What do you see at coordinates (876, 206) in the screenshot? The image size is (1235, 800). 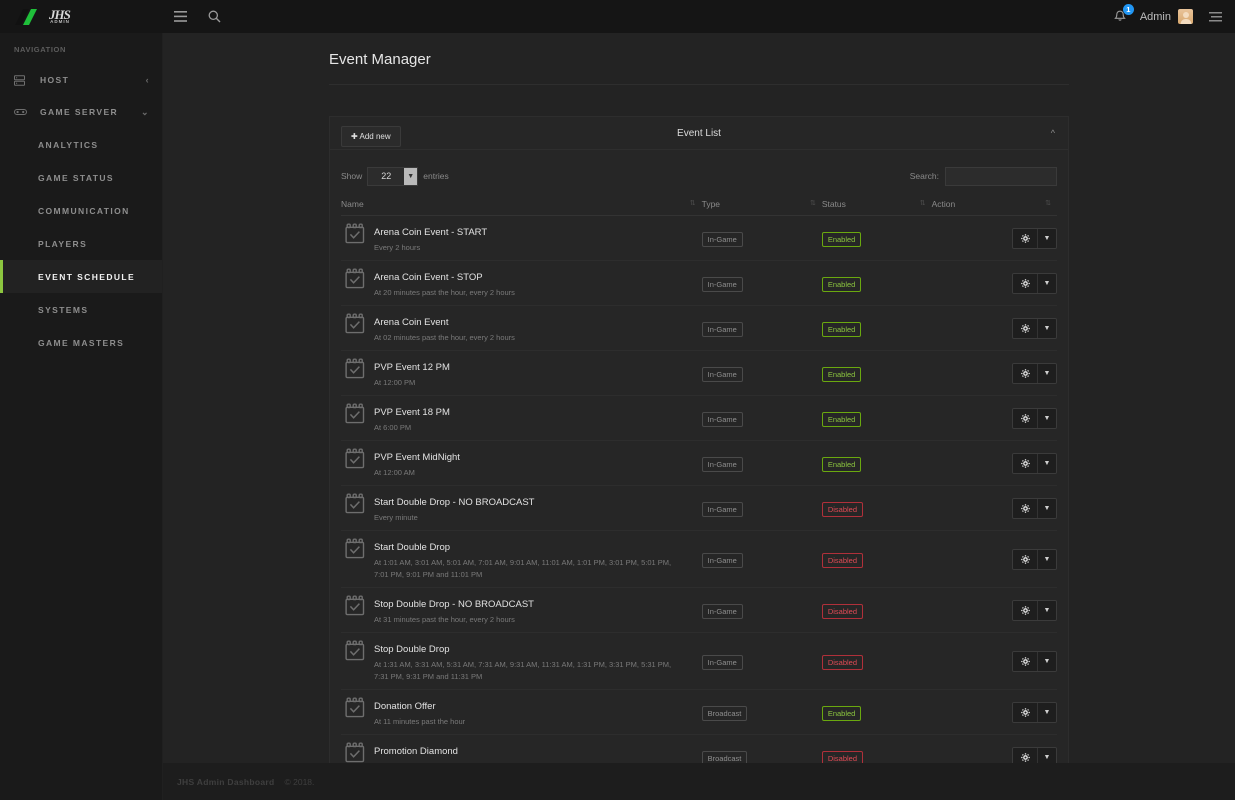 I see `column-header-status: Status ⇅` at bounding box center [876, 206].